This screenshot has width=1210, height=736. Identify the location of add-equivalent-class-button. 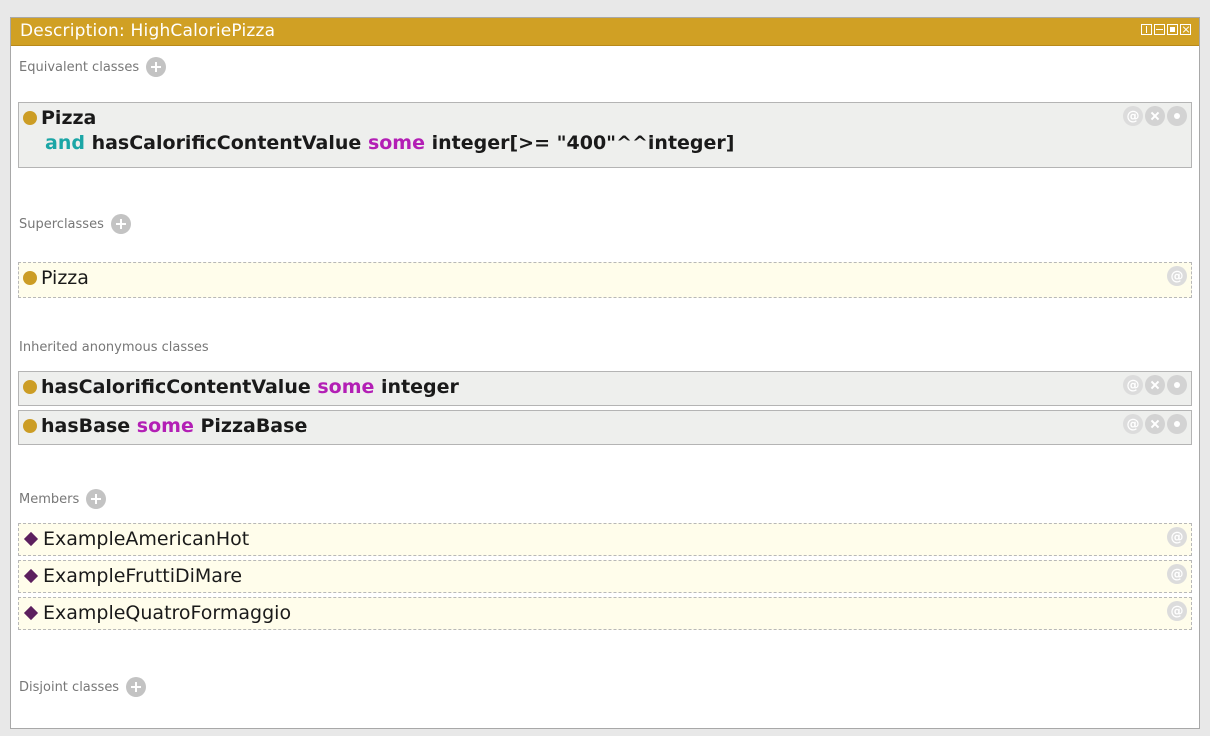
(156, 67).